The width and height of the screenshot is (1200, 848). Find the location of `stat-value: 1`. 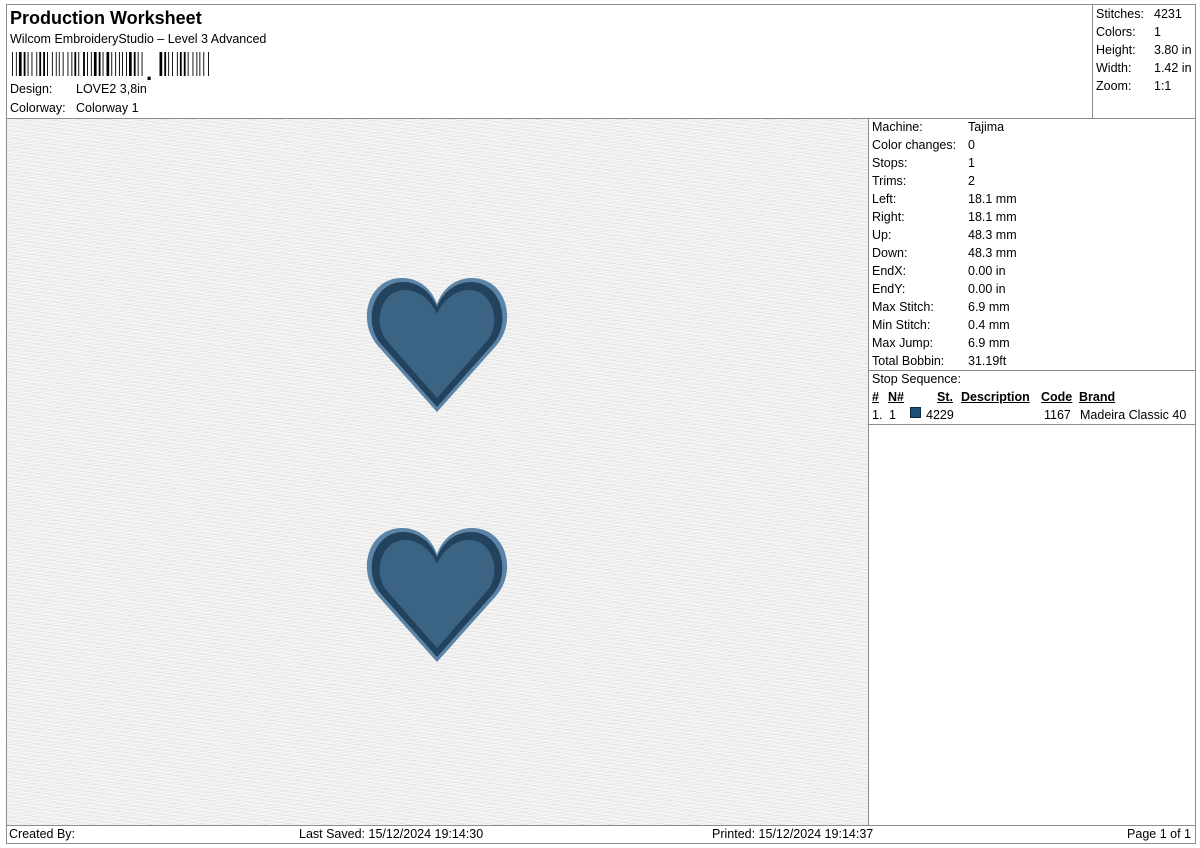

stat-value: 1 is located at coordinates (1157, 32).